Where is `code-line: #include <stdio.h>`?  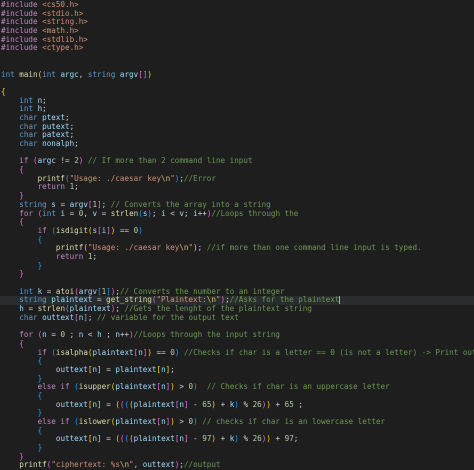 code-line: #include <stdio.h> is located at coordinates (237, 14).